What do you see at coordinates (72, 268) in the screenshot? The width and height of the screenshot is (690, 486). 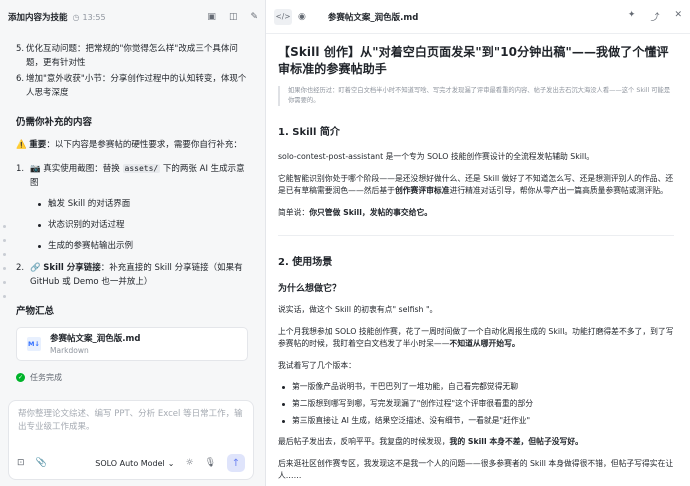 I see `todo-label: Skill 分享链接` at bounding box center [72, 268].